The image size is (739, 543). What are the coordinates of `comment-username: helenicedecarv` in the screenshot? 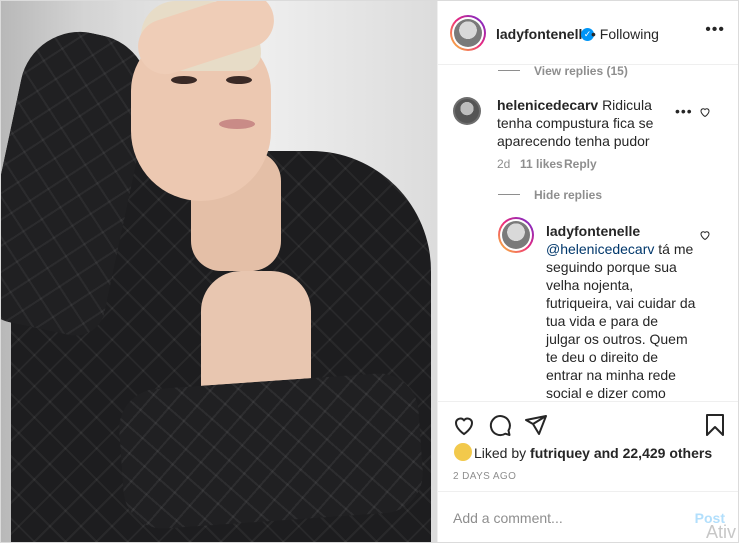 It's located at (547, 105).